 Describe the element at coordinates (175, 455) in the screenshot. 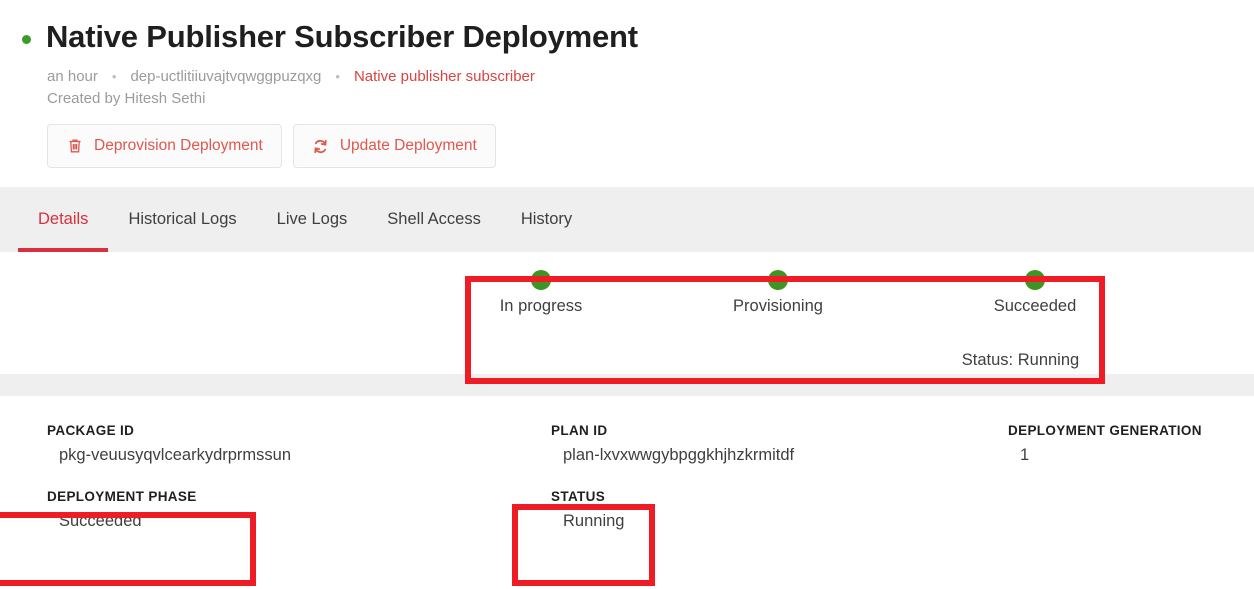

I see `detail-package-id-value: pkg-veuusyqvlcearkydrprmssun` at that location.